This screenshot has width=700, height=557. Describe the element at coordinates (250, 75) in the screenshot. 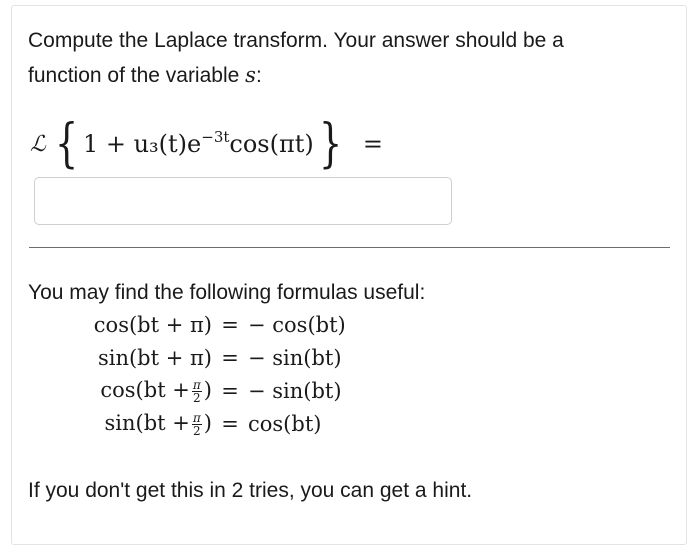

I see `variable-s: s` at that location.